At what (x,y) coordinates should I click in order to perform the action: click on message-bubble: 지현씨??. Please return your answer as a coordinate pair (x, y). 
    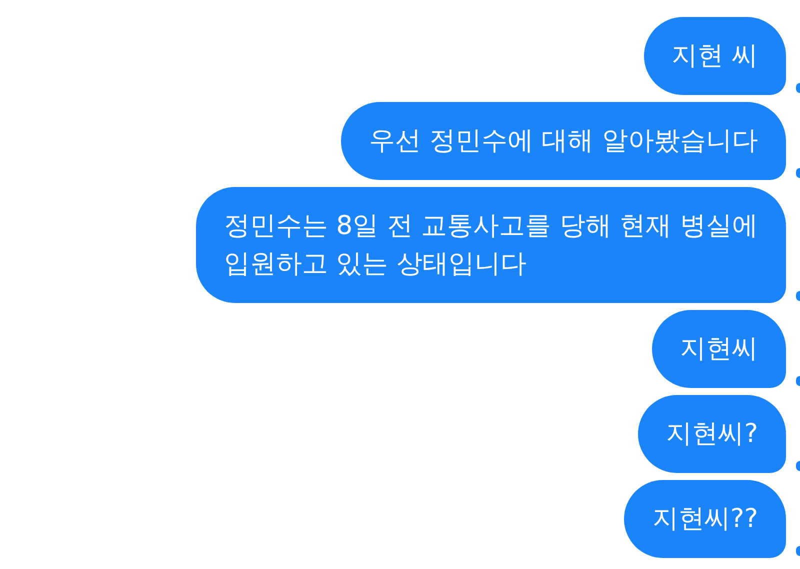
    Looking at the image, I should click on (705, 519).